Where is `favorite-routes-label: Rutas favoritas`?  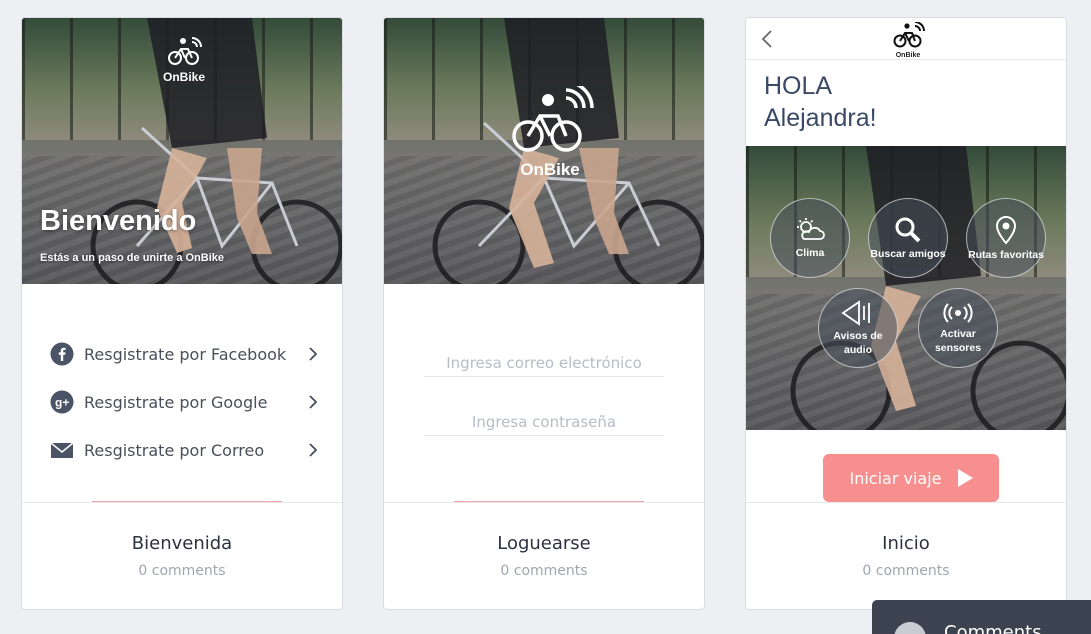 favorite-routes-label: Rutas favoritas is located at coordinates (1006, 254).